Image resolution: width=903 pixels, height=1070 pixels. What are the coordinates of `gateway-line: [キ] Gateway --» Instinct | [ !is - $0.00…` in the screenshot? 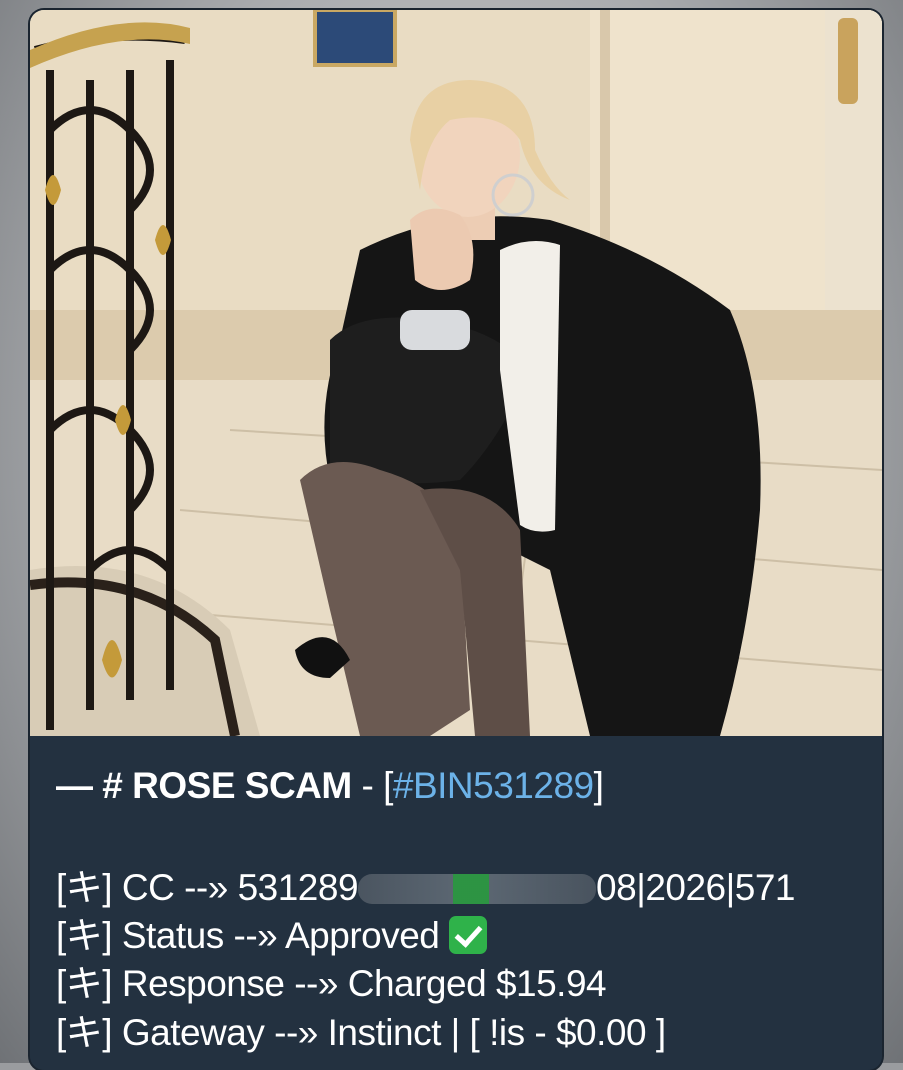 It's located at (361, 1033).